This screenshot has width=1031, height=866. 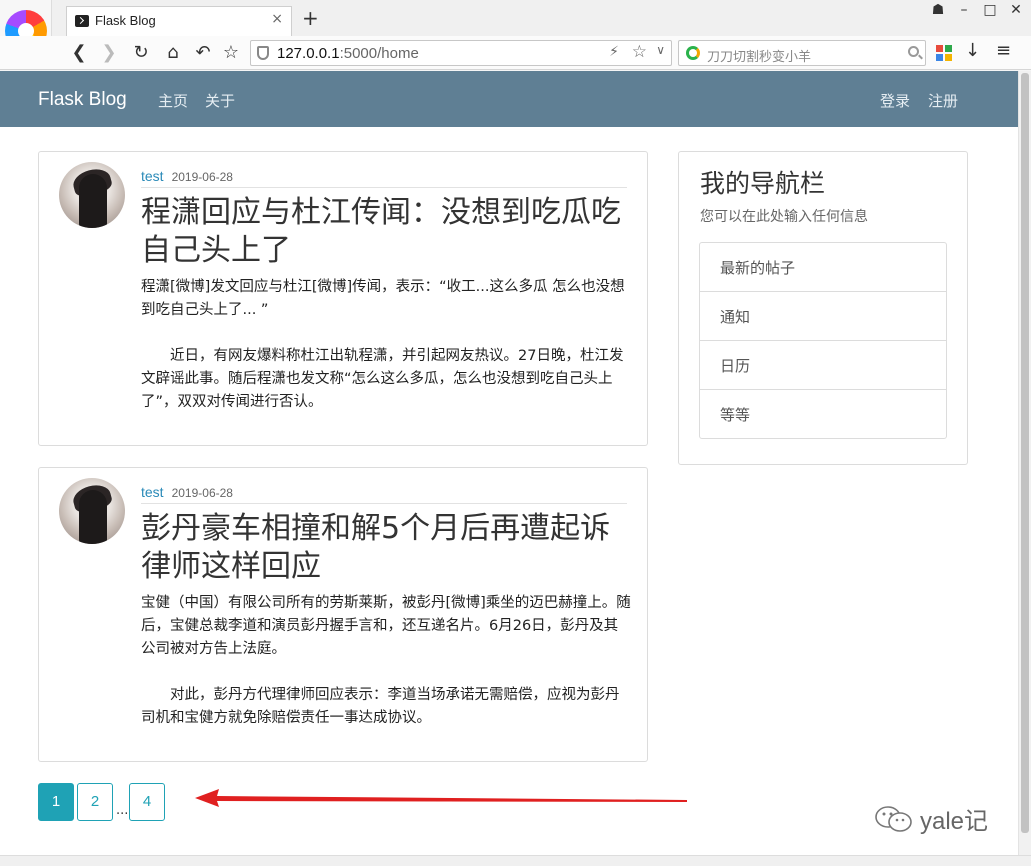 What do you see at coordinates (1016, 10) in the screenshot?
I see `close-window-button: ✕` at bounding box center [1016, 10].